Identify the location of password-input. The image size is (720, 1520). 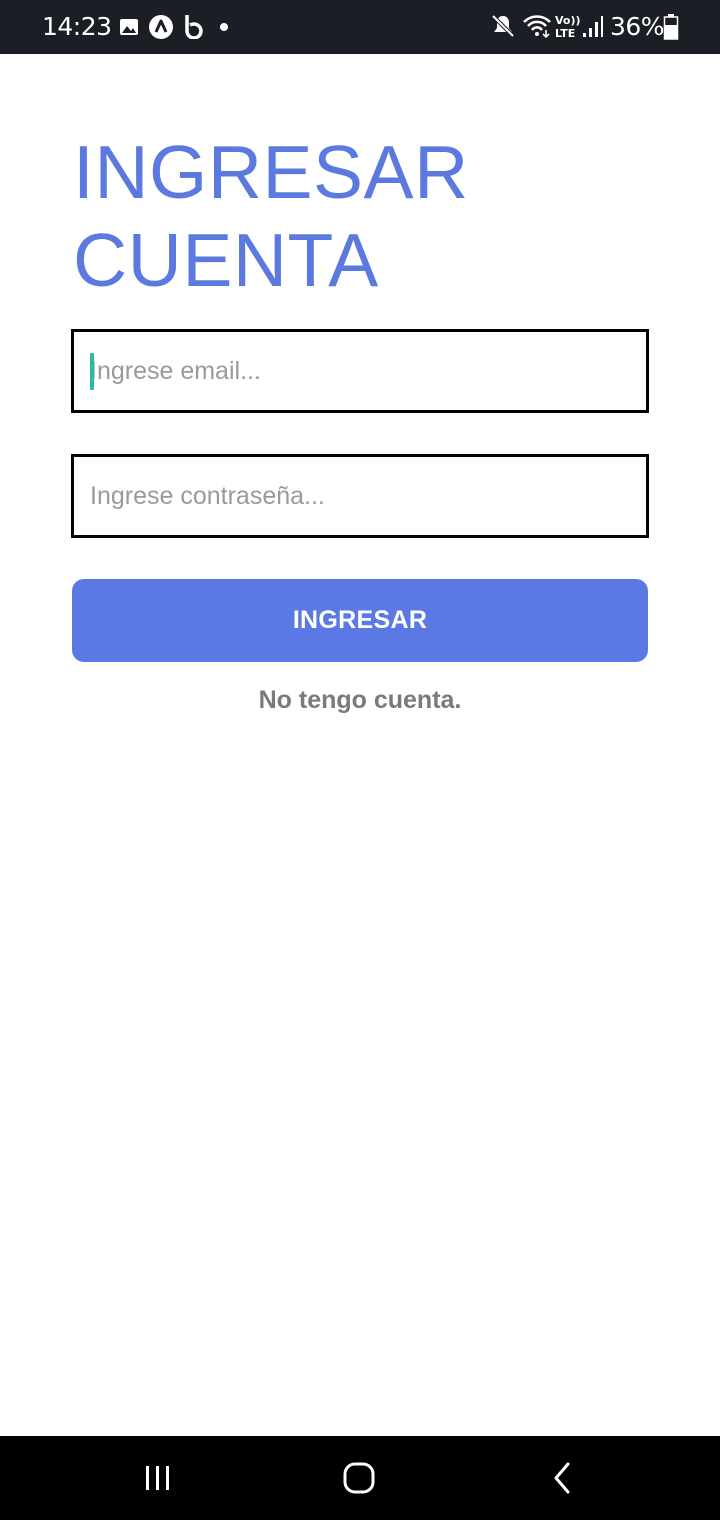
(360, 496).